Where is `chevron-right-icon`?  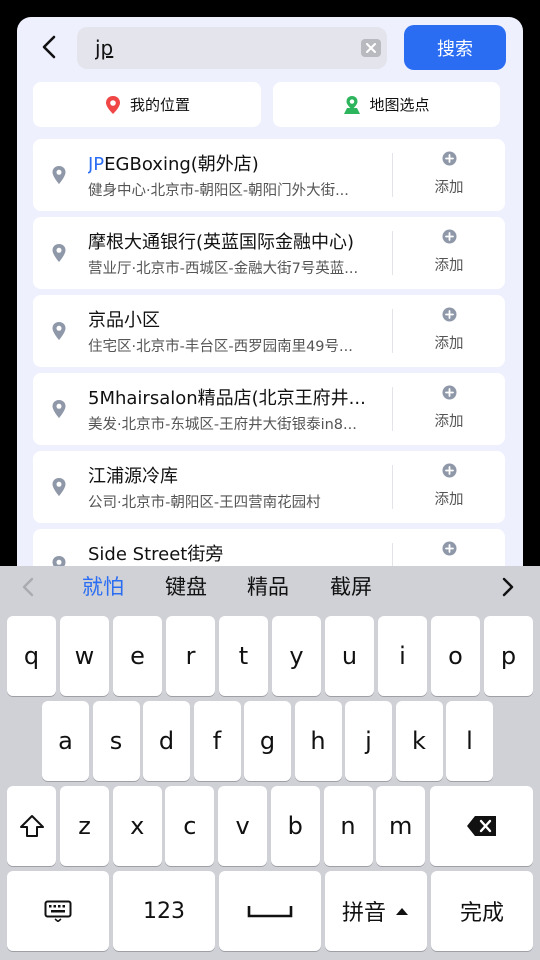 chevron-right-icon is located at coordinates (508, 587).